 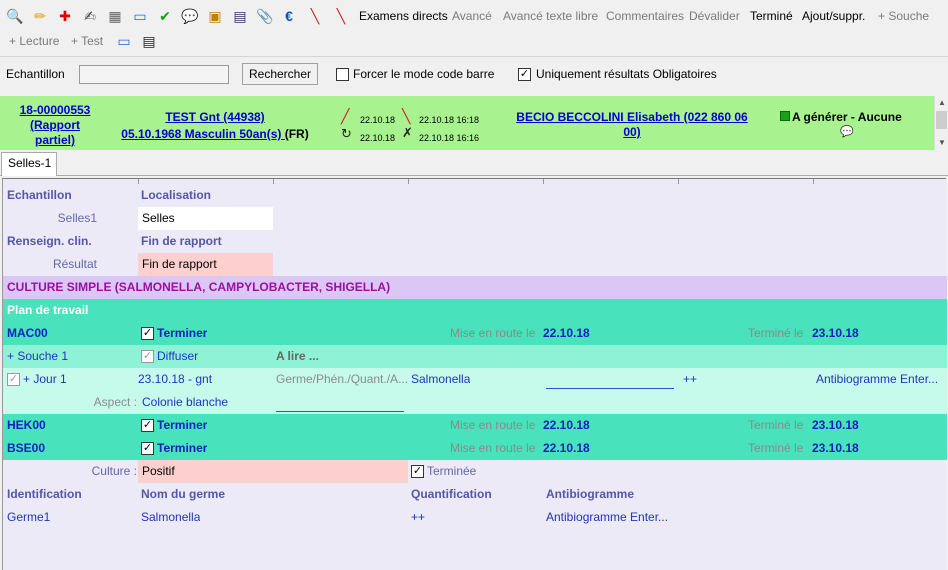 What do you see at coordinates (714, 16) in the screenshot?
I see `toolbar-devalider: Dévalider` at bounding box center [714, 16].